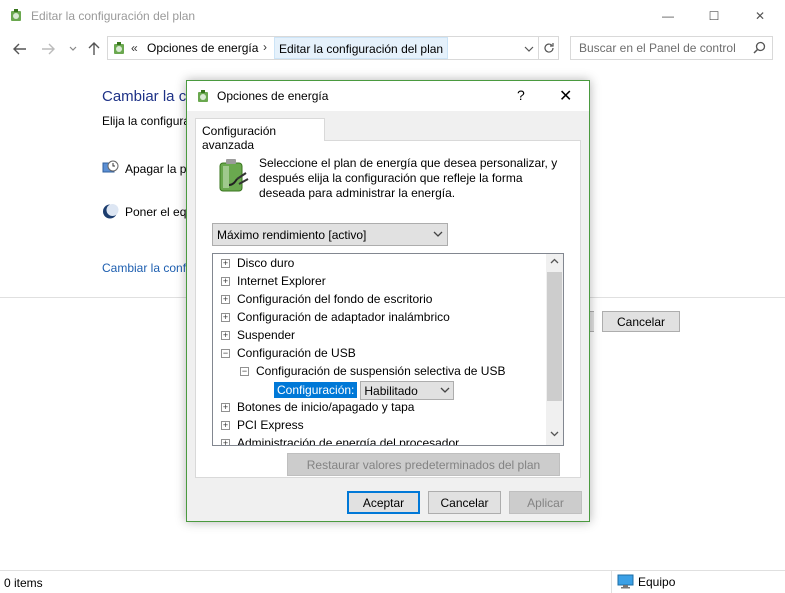 Image resolution: width=785 pixels, height=593 pixels. What do you see at coordinates (73, 49) in the screenshot?
I see `recent-locations-icon` at bounding box center [73, 49].